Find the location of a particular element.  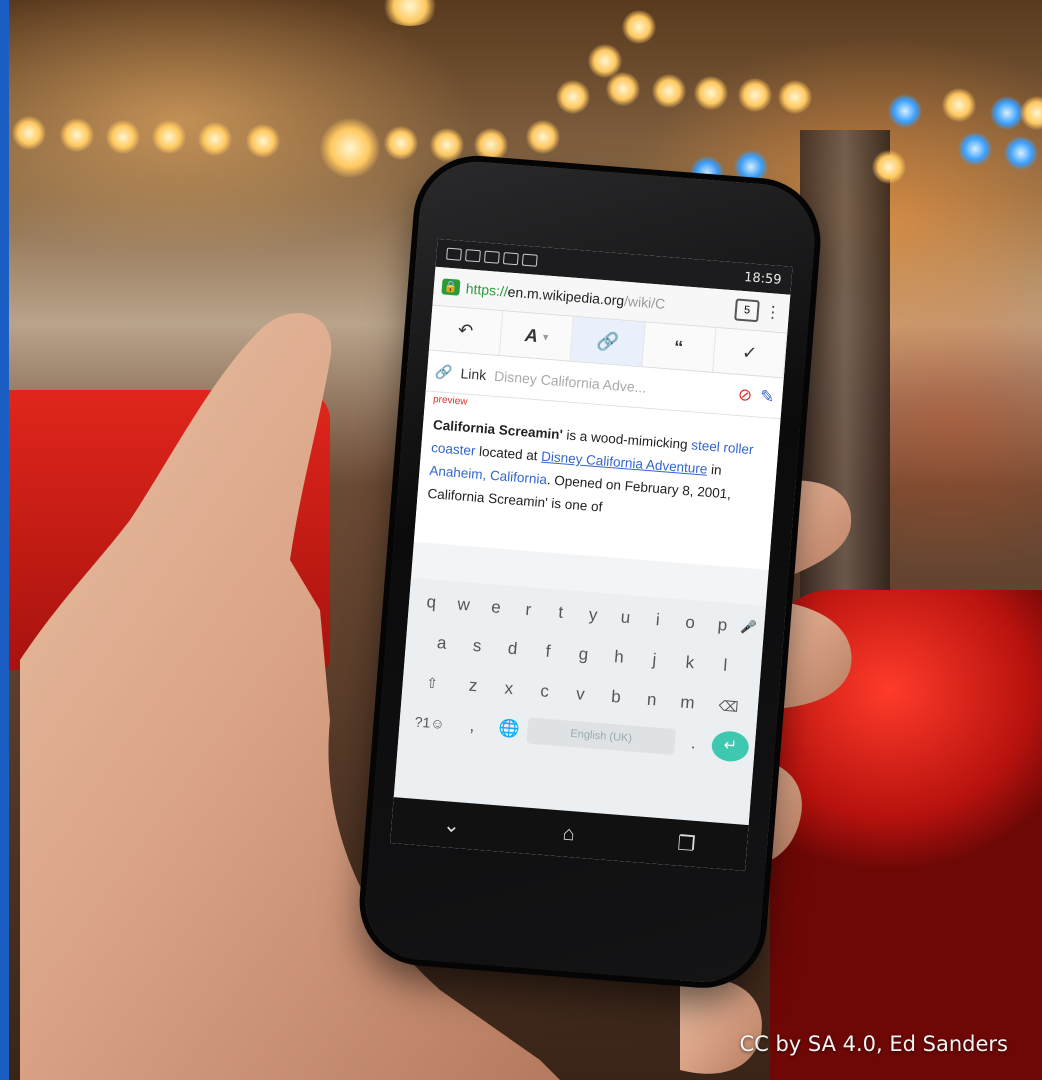

notification-icons is located at coordinates (492, 257).